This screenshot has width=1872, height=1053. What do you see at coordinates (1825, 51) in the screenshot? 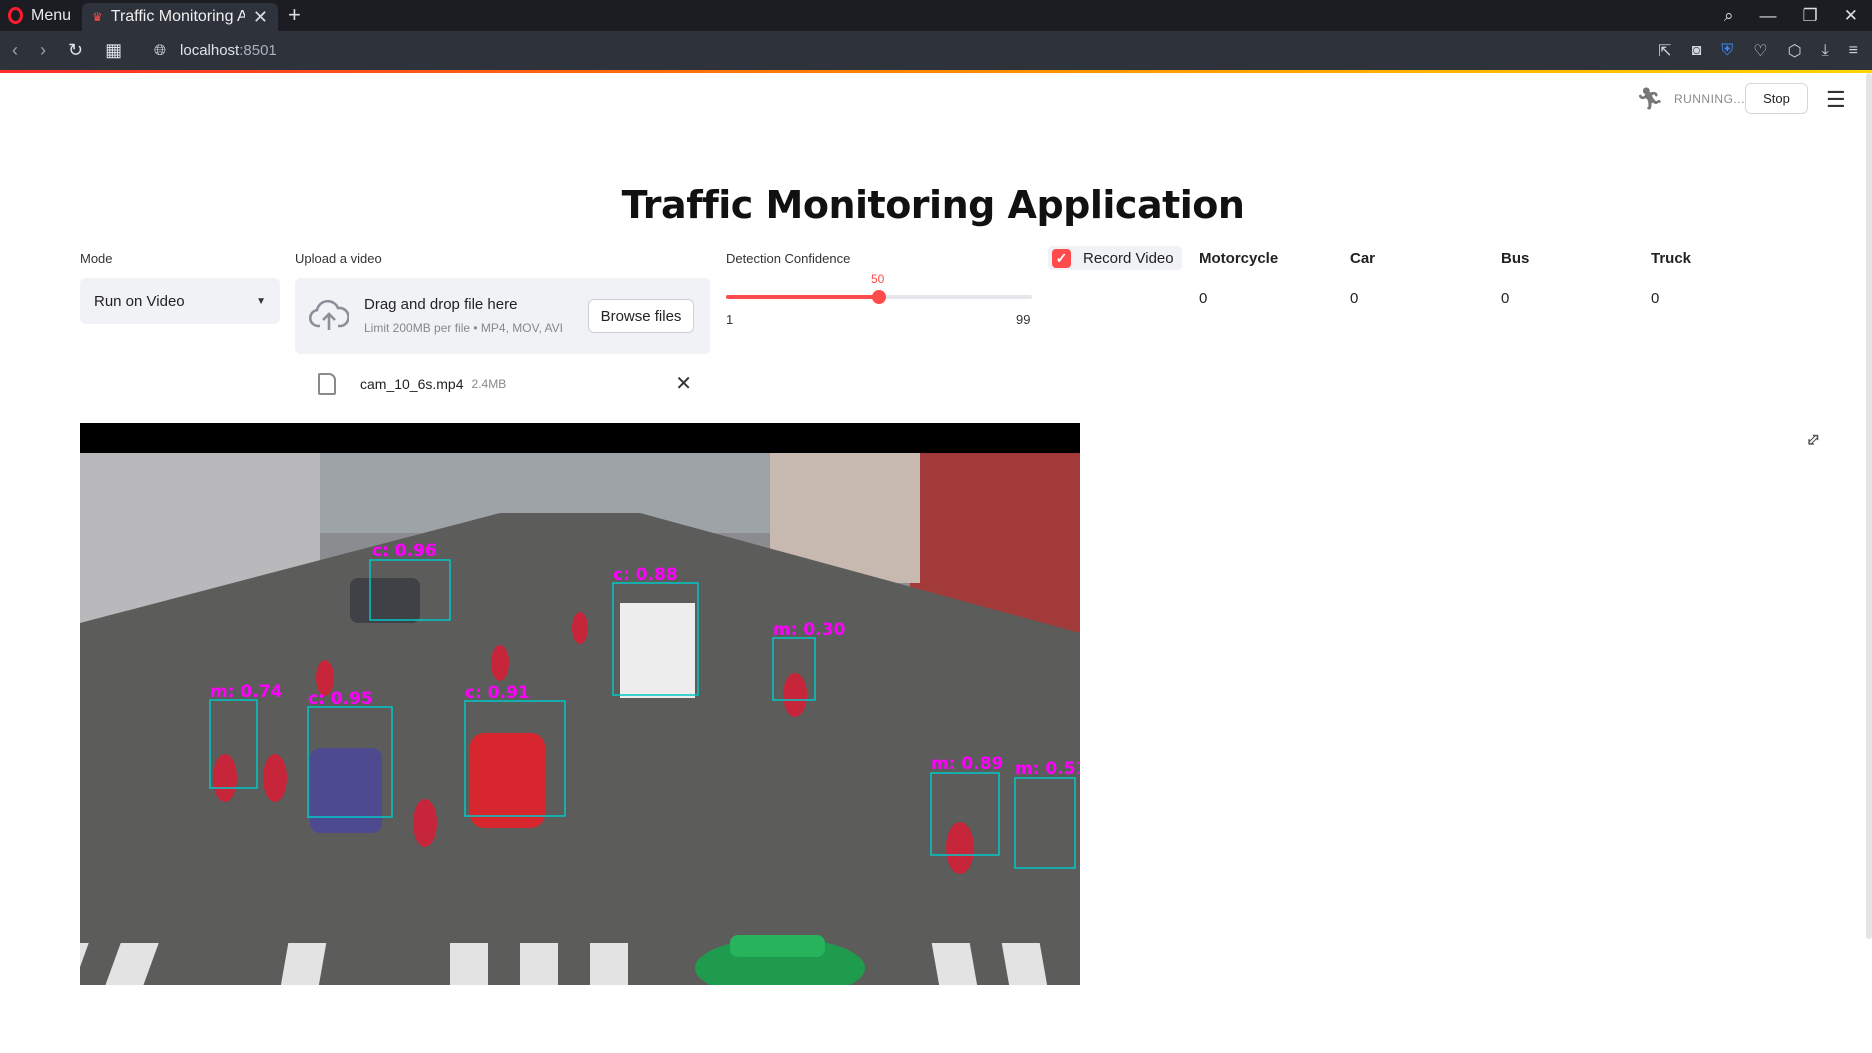
I see `download-icon: ⤓` at bounding box center [1825, 51].